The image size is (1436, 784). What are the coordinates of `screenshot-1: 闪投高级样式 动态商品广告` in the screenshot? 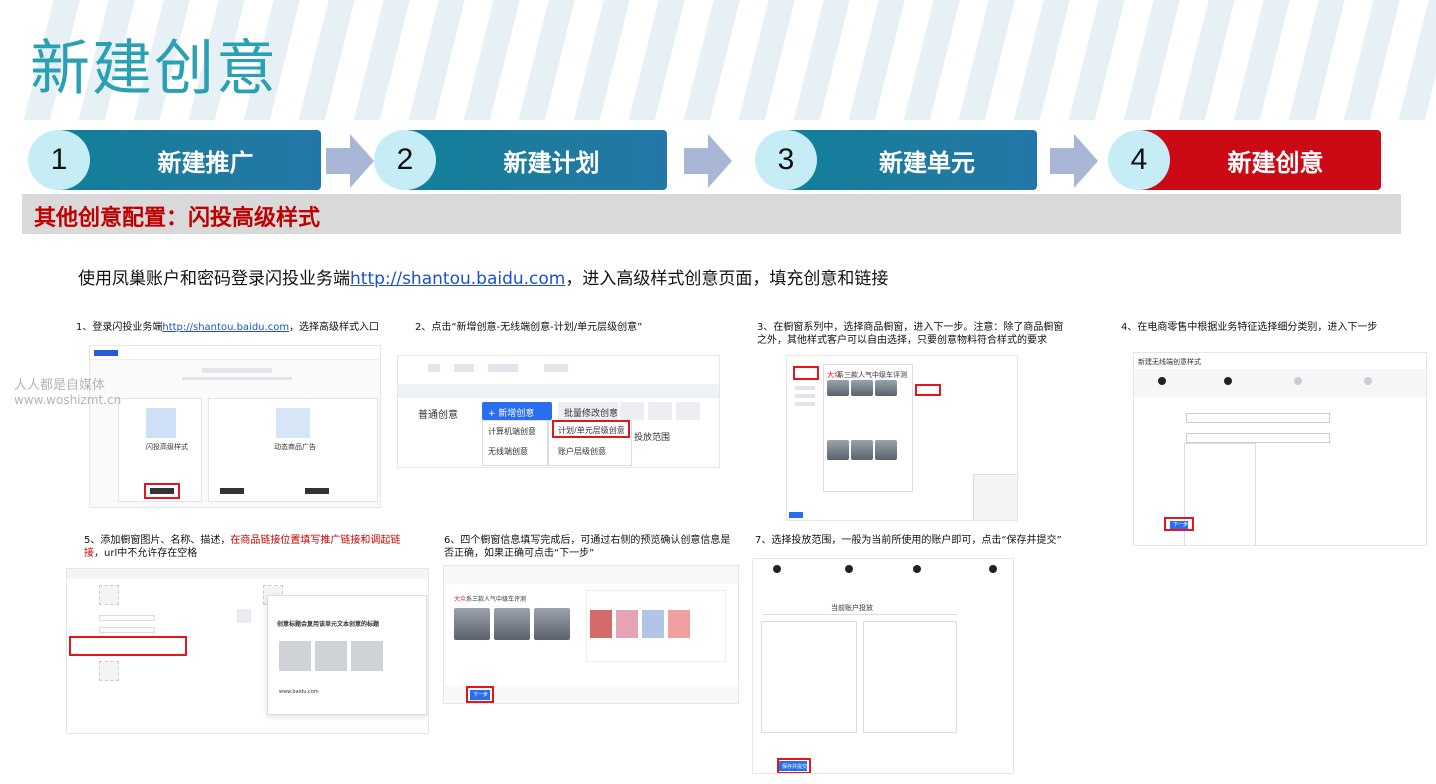 It's located at (235, 426).